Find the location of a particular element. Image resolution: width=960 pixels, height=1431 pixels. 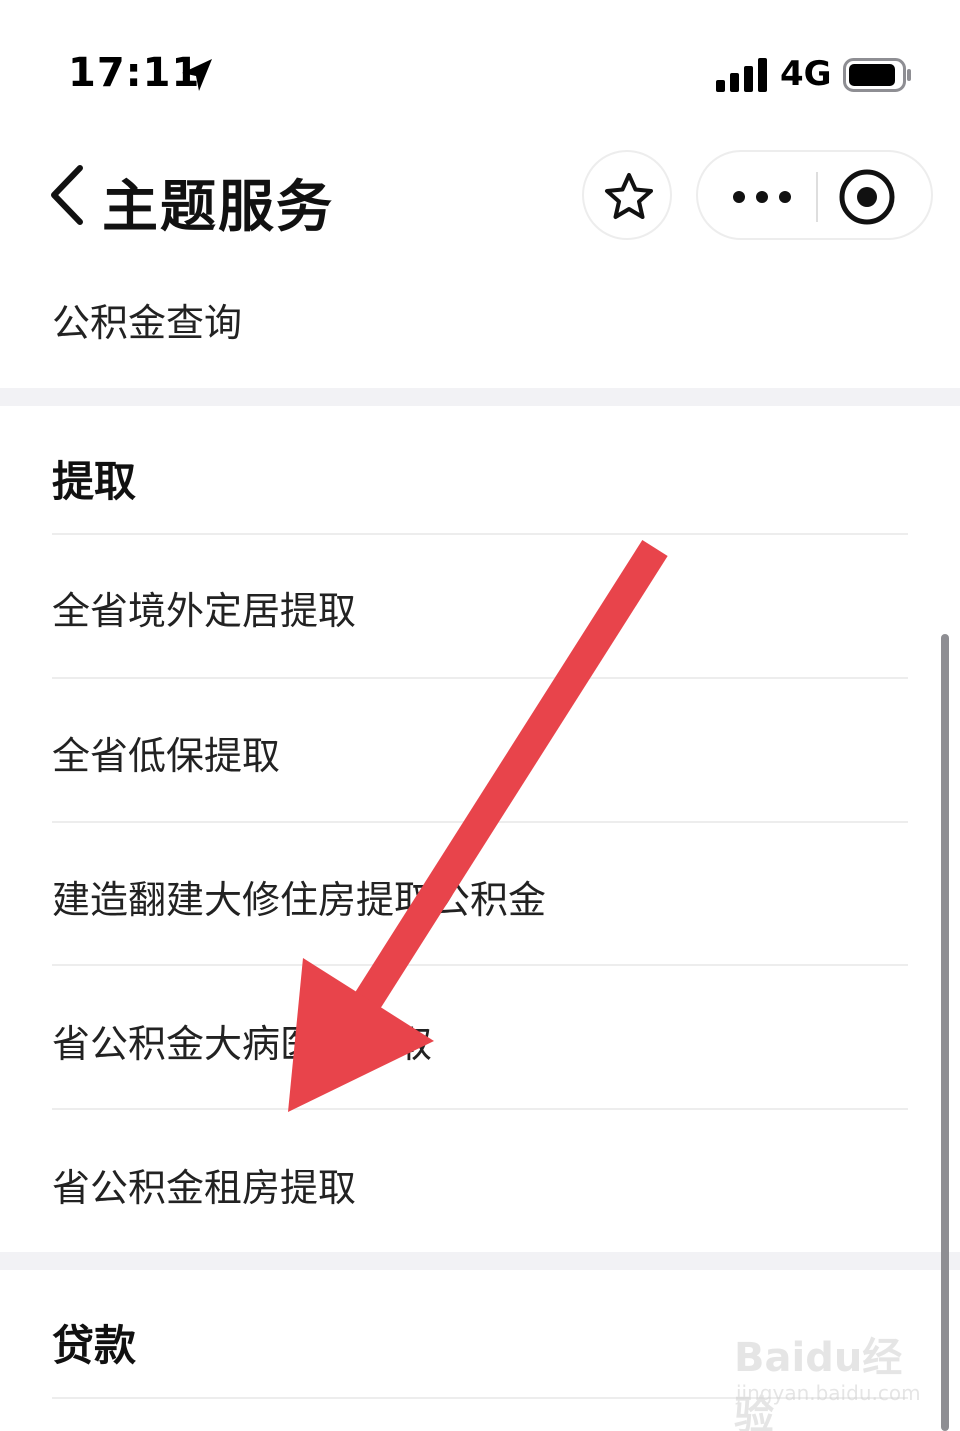

section-title-withdrawal: 提取 is located at coordinates (94, 481).